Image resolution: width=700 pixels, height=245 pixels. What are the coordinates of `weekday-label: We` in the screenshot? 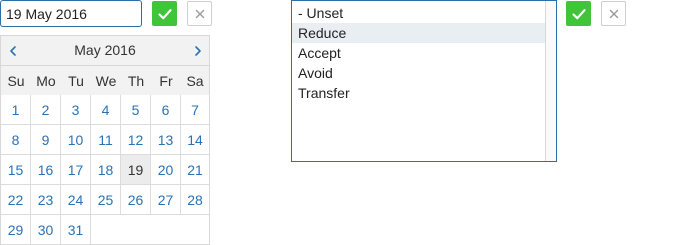 It's located at (106, 81).